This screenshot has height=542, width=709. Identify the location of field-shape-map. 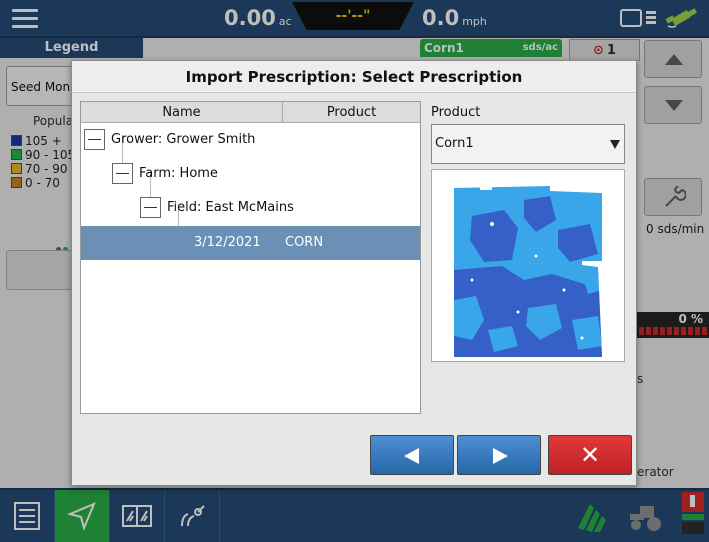
(528, 271).